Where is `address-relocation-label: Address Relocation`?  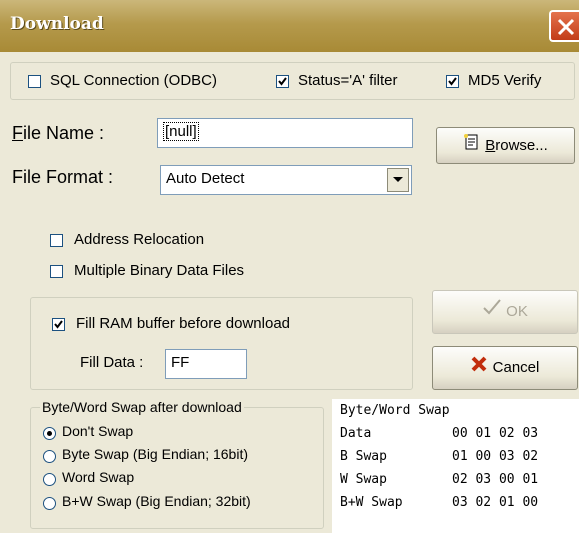
address-relocation-label: Address Relocation is located at coordinates (139, 239).